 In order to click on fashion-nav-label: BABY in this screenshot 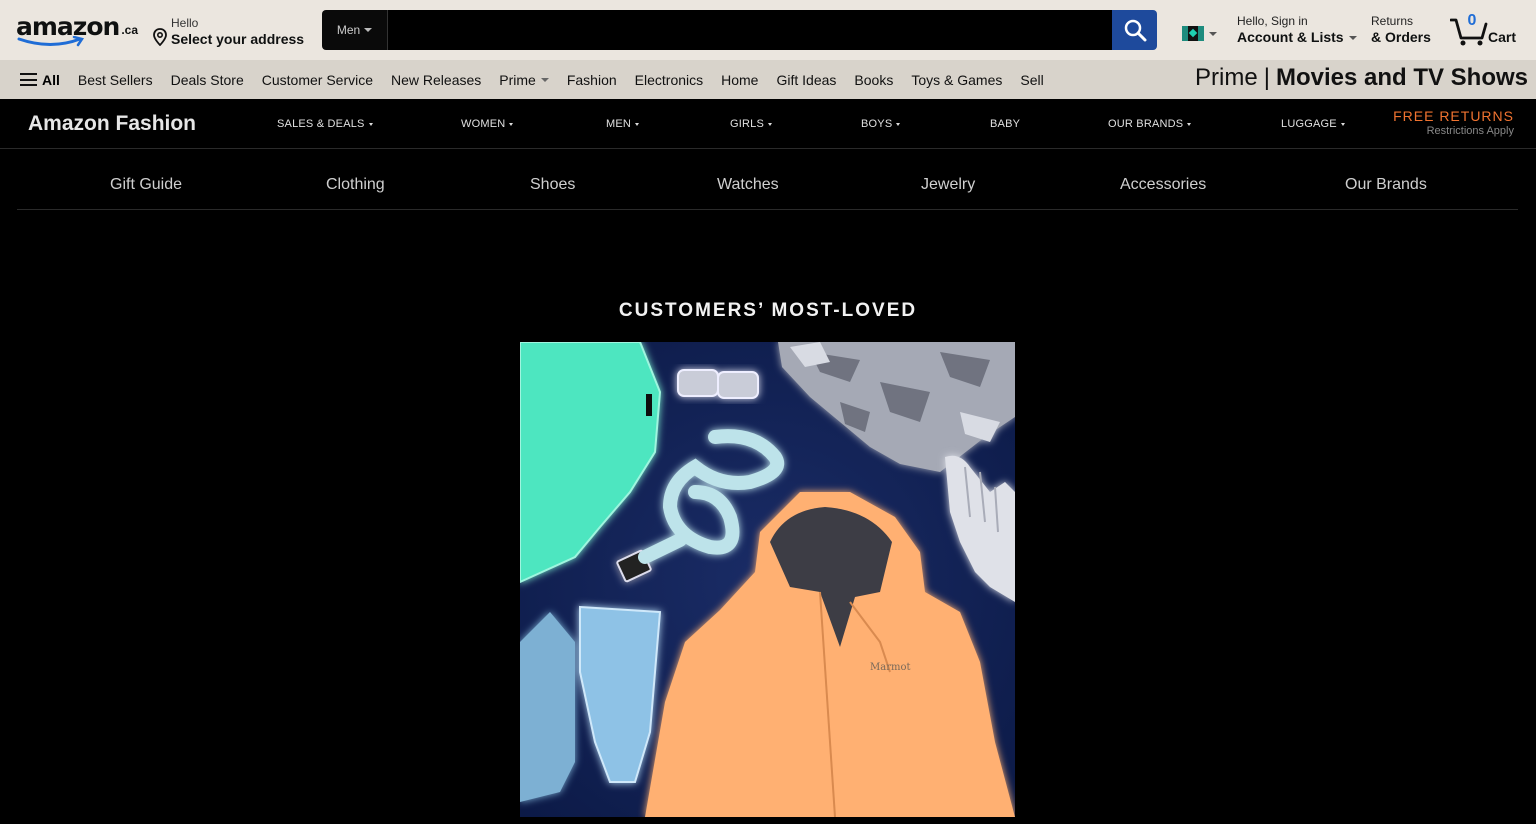, I will do `click(1005, 124)`.